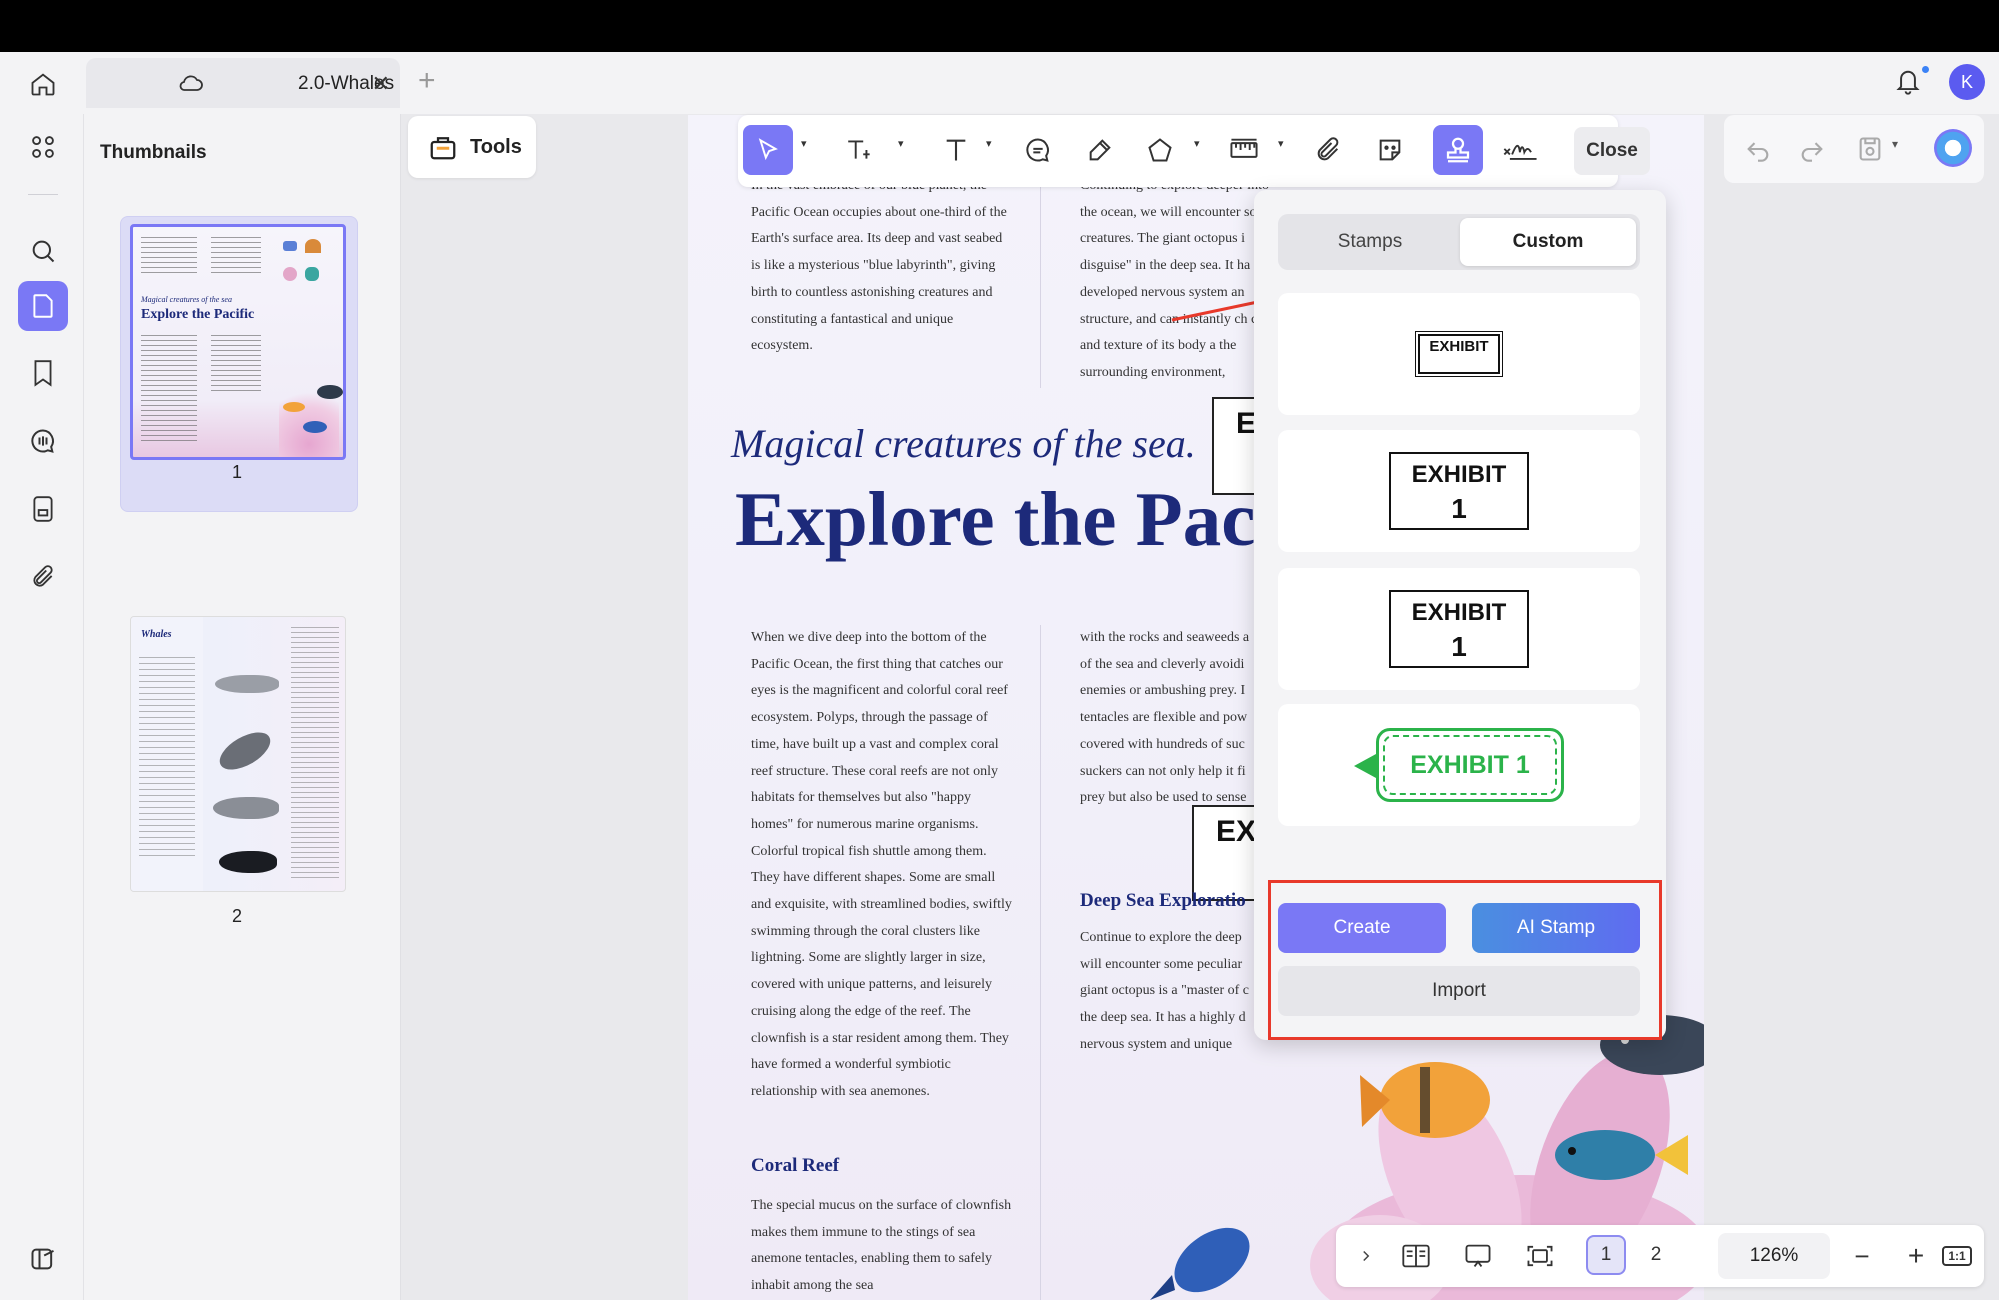  I want to click on create-stamp-button: Create, so click(1362, 928).